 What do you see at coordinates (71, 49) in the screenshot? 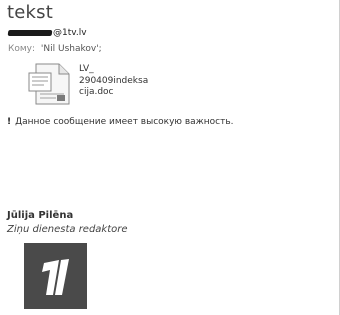
I see `recipient-name: 'Nil Ushakov';` at bounding box center [71, 49].